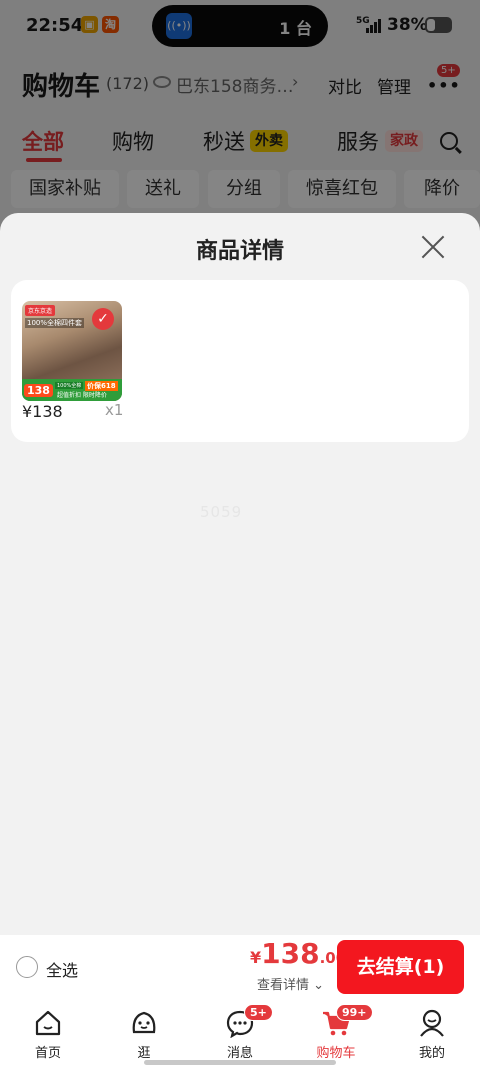 This screenshot has height=1067, width=480. Describe the element at coordinates (27, 967) in the screenshot. I see `select-all-radio` at that location.